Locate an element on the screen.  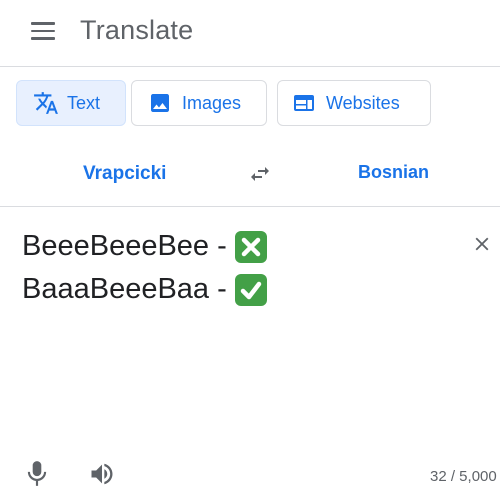
text-mode-tab: Text is located at coordinates (71, 103).